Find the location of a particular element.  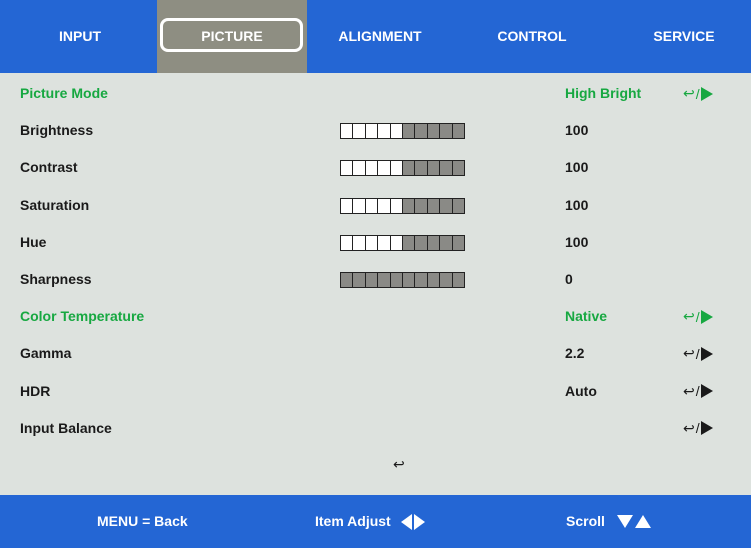

tab-service-label: SERVICE is located at coordinates (684, 36).